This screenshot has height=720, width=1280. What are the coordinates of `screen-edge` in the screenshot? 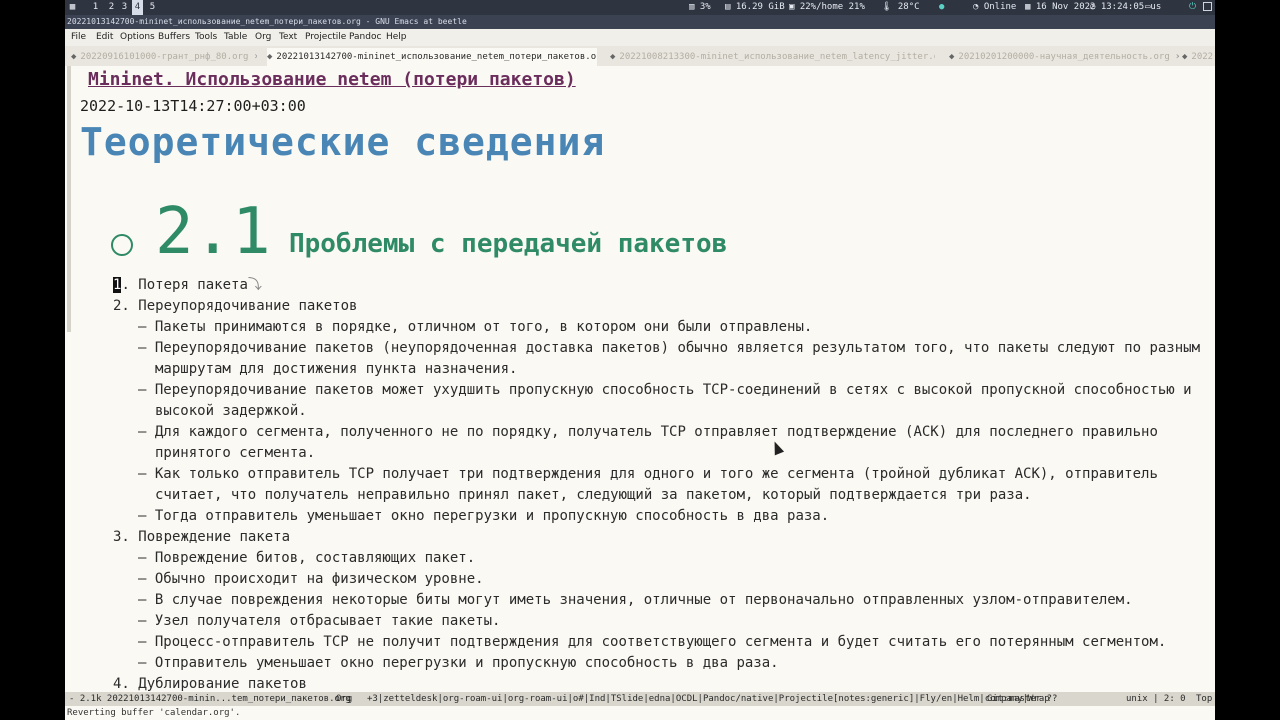 It's located at (1247, 360).